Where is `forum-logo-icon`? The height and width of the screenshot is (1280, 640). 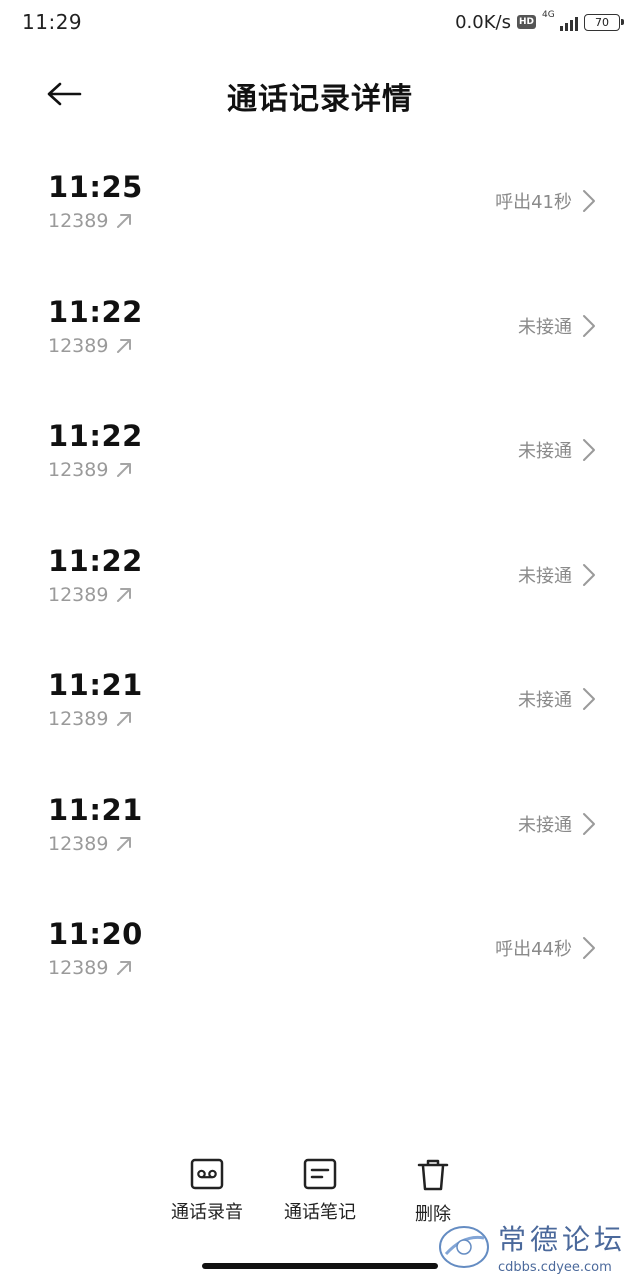 forum-logo-icon is located at coordinates (463, 1246).